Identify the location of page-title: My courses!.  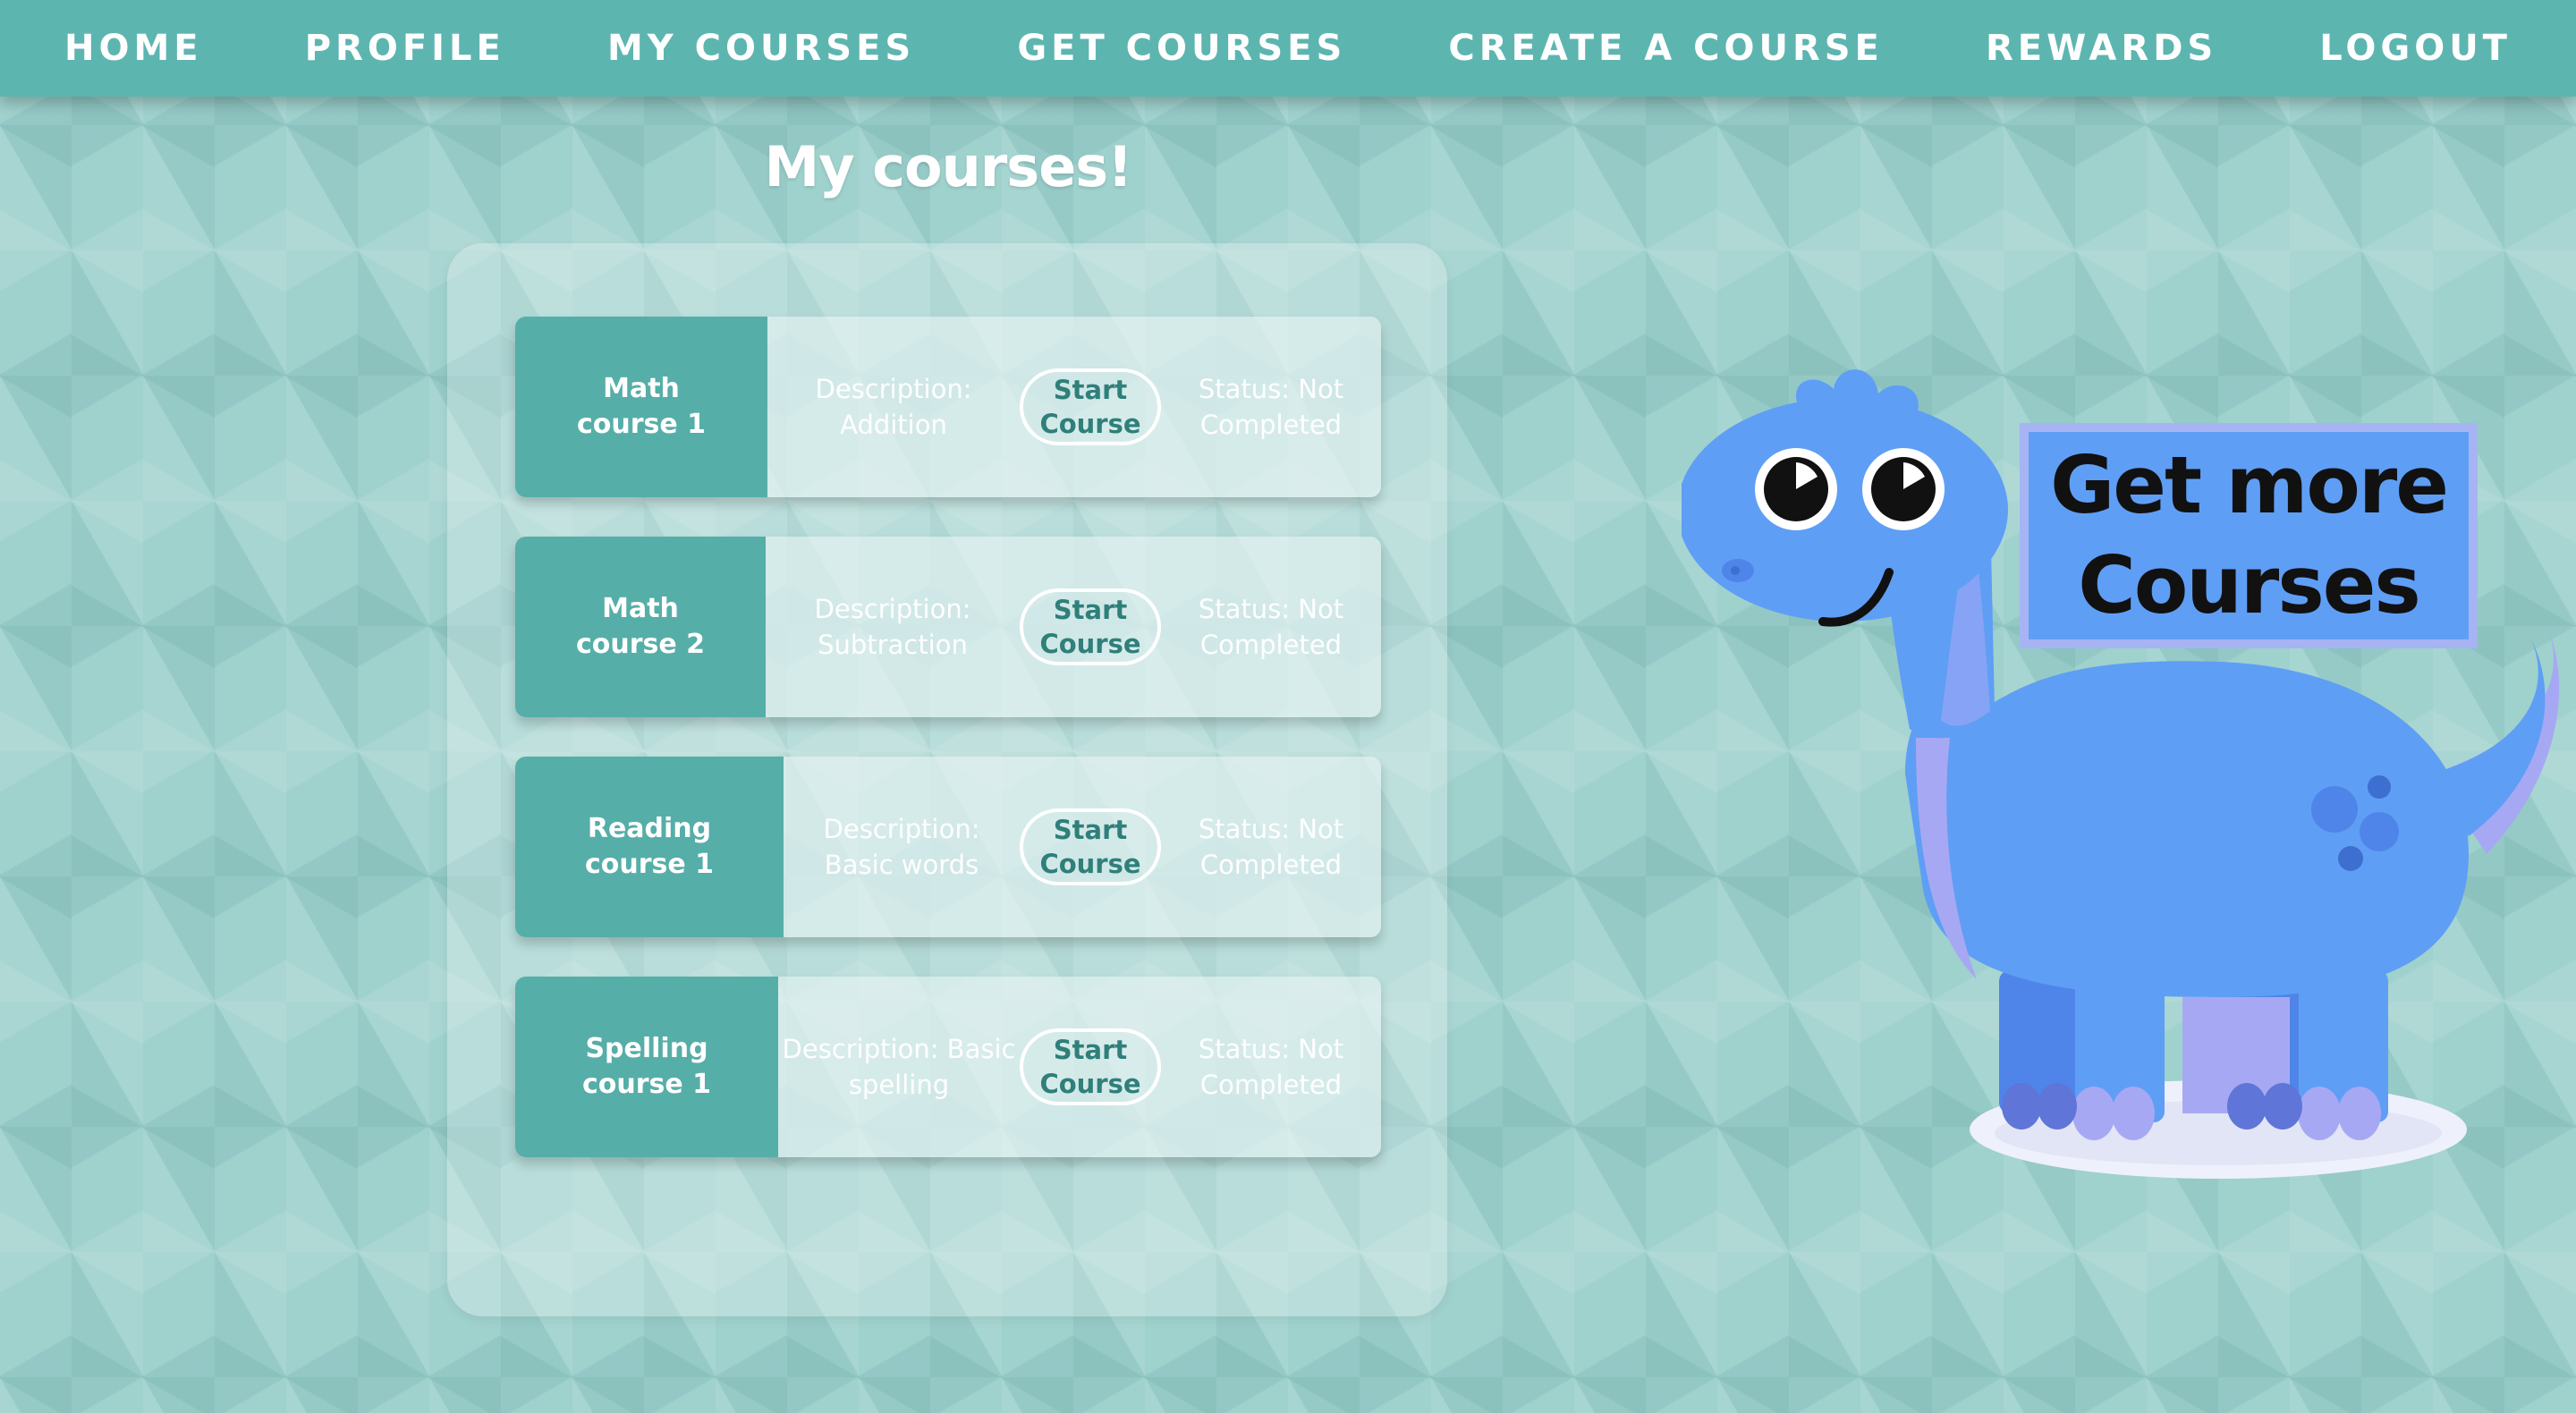
(948, 166).